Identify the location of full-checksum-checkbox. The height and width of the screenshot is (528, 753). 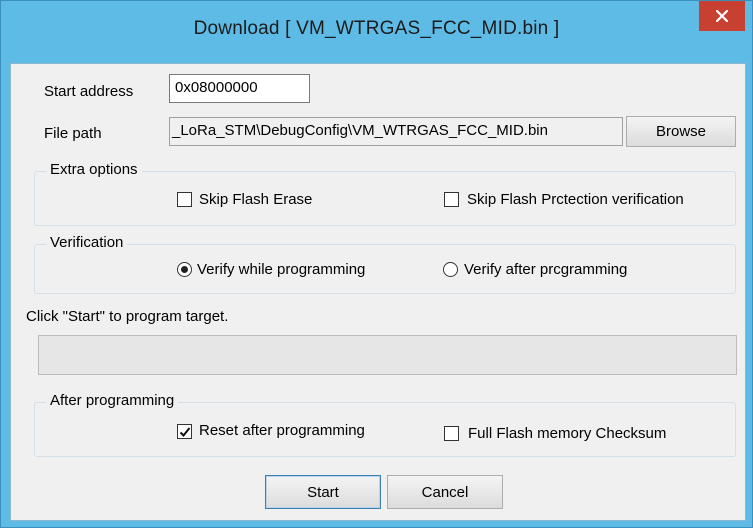
(451, 433).